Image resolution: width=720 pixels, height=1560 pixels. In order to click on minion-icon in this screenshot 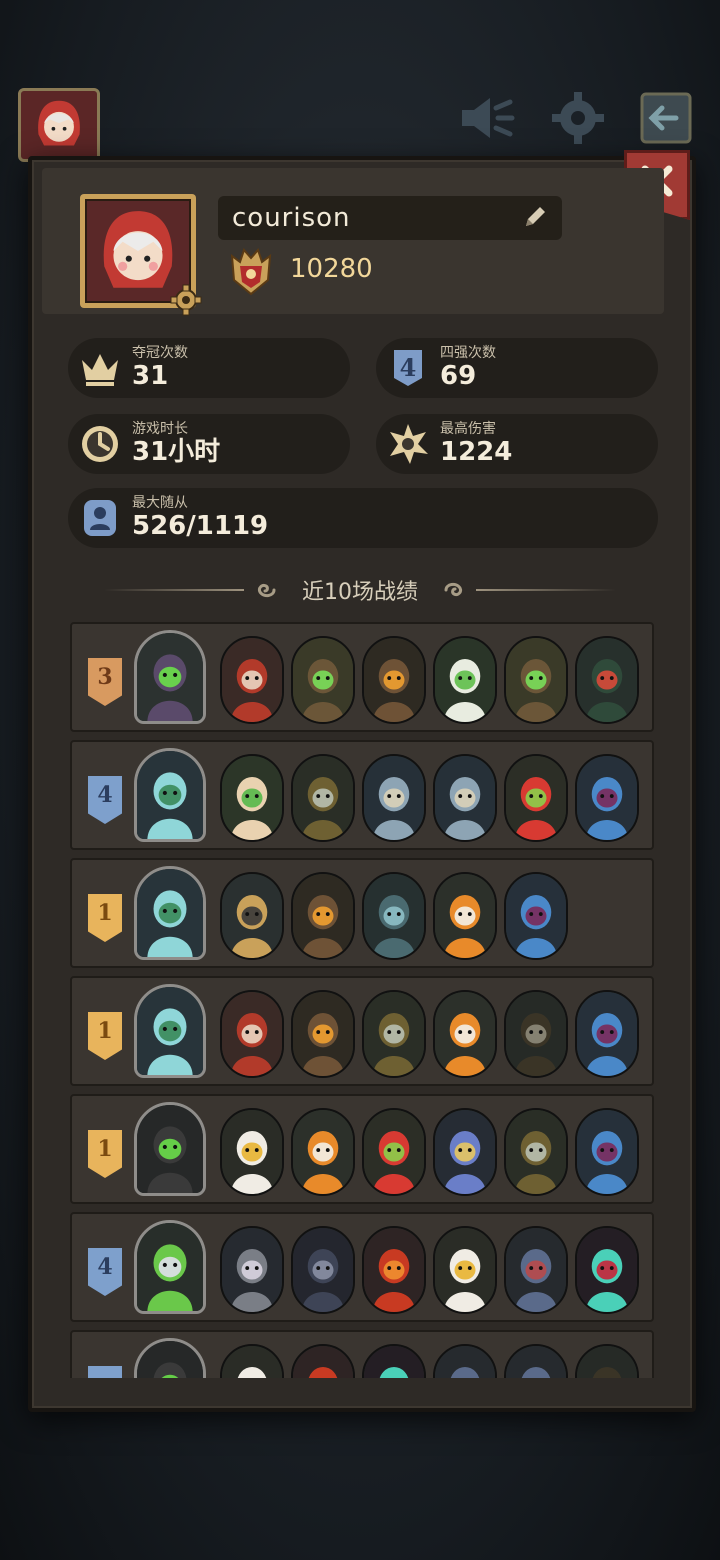, I will do `click(100, 518)`.